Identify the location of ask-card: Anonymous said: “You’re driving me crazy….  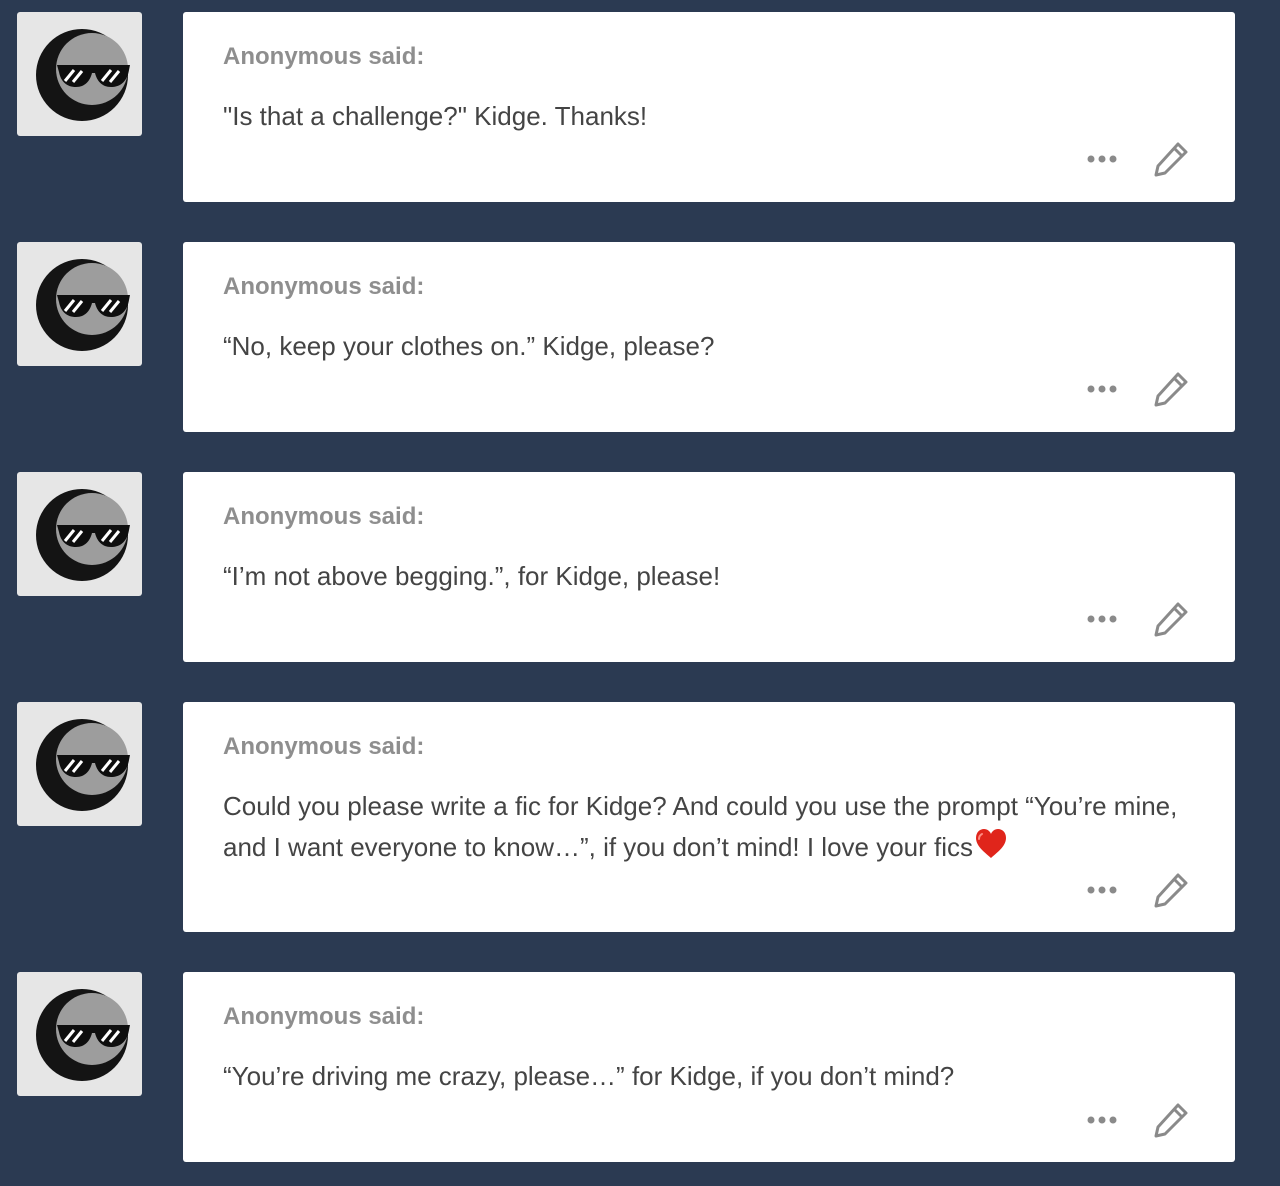
(709, 1067).